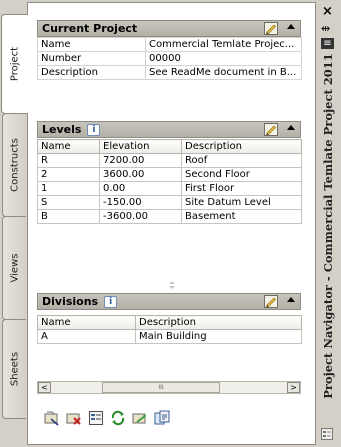  Describe the element at coordinates (327, 434) in the screenshot. I see `palette-icon` at that location.